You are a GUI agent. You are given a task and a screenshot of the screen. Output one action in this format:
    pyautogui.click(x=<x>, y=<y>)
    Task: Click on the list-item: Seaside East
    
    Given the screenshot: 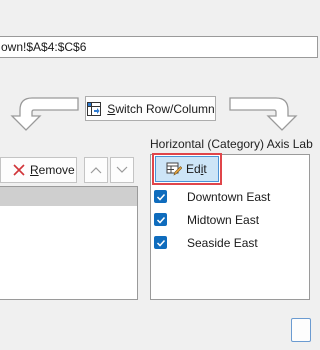 What is the action you would take?
    pyautogui.click(x=230, y=242)
    